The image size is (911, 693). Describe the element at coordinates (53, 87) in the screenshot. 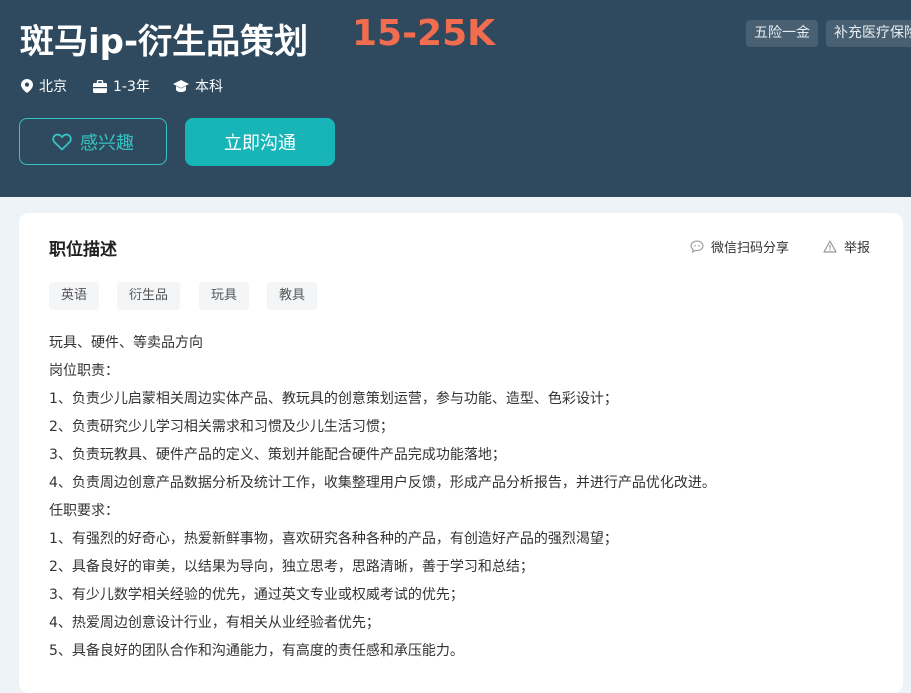

I see `location-label: 北京` at that location.